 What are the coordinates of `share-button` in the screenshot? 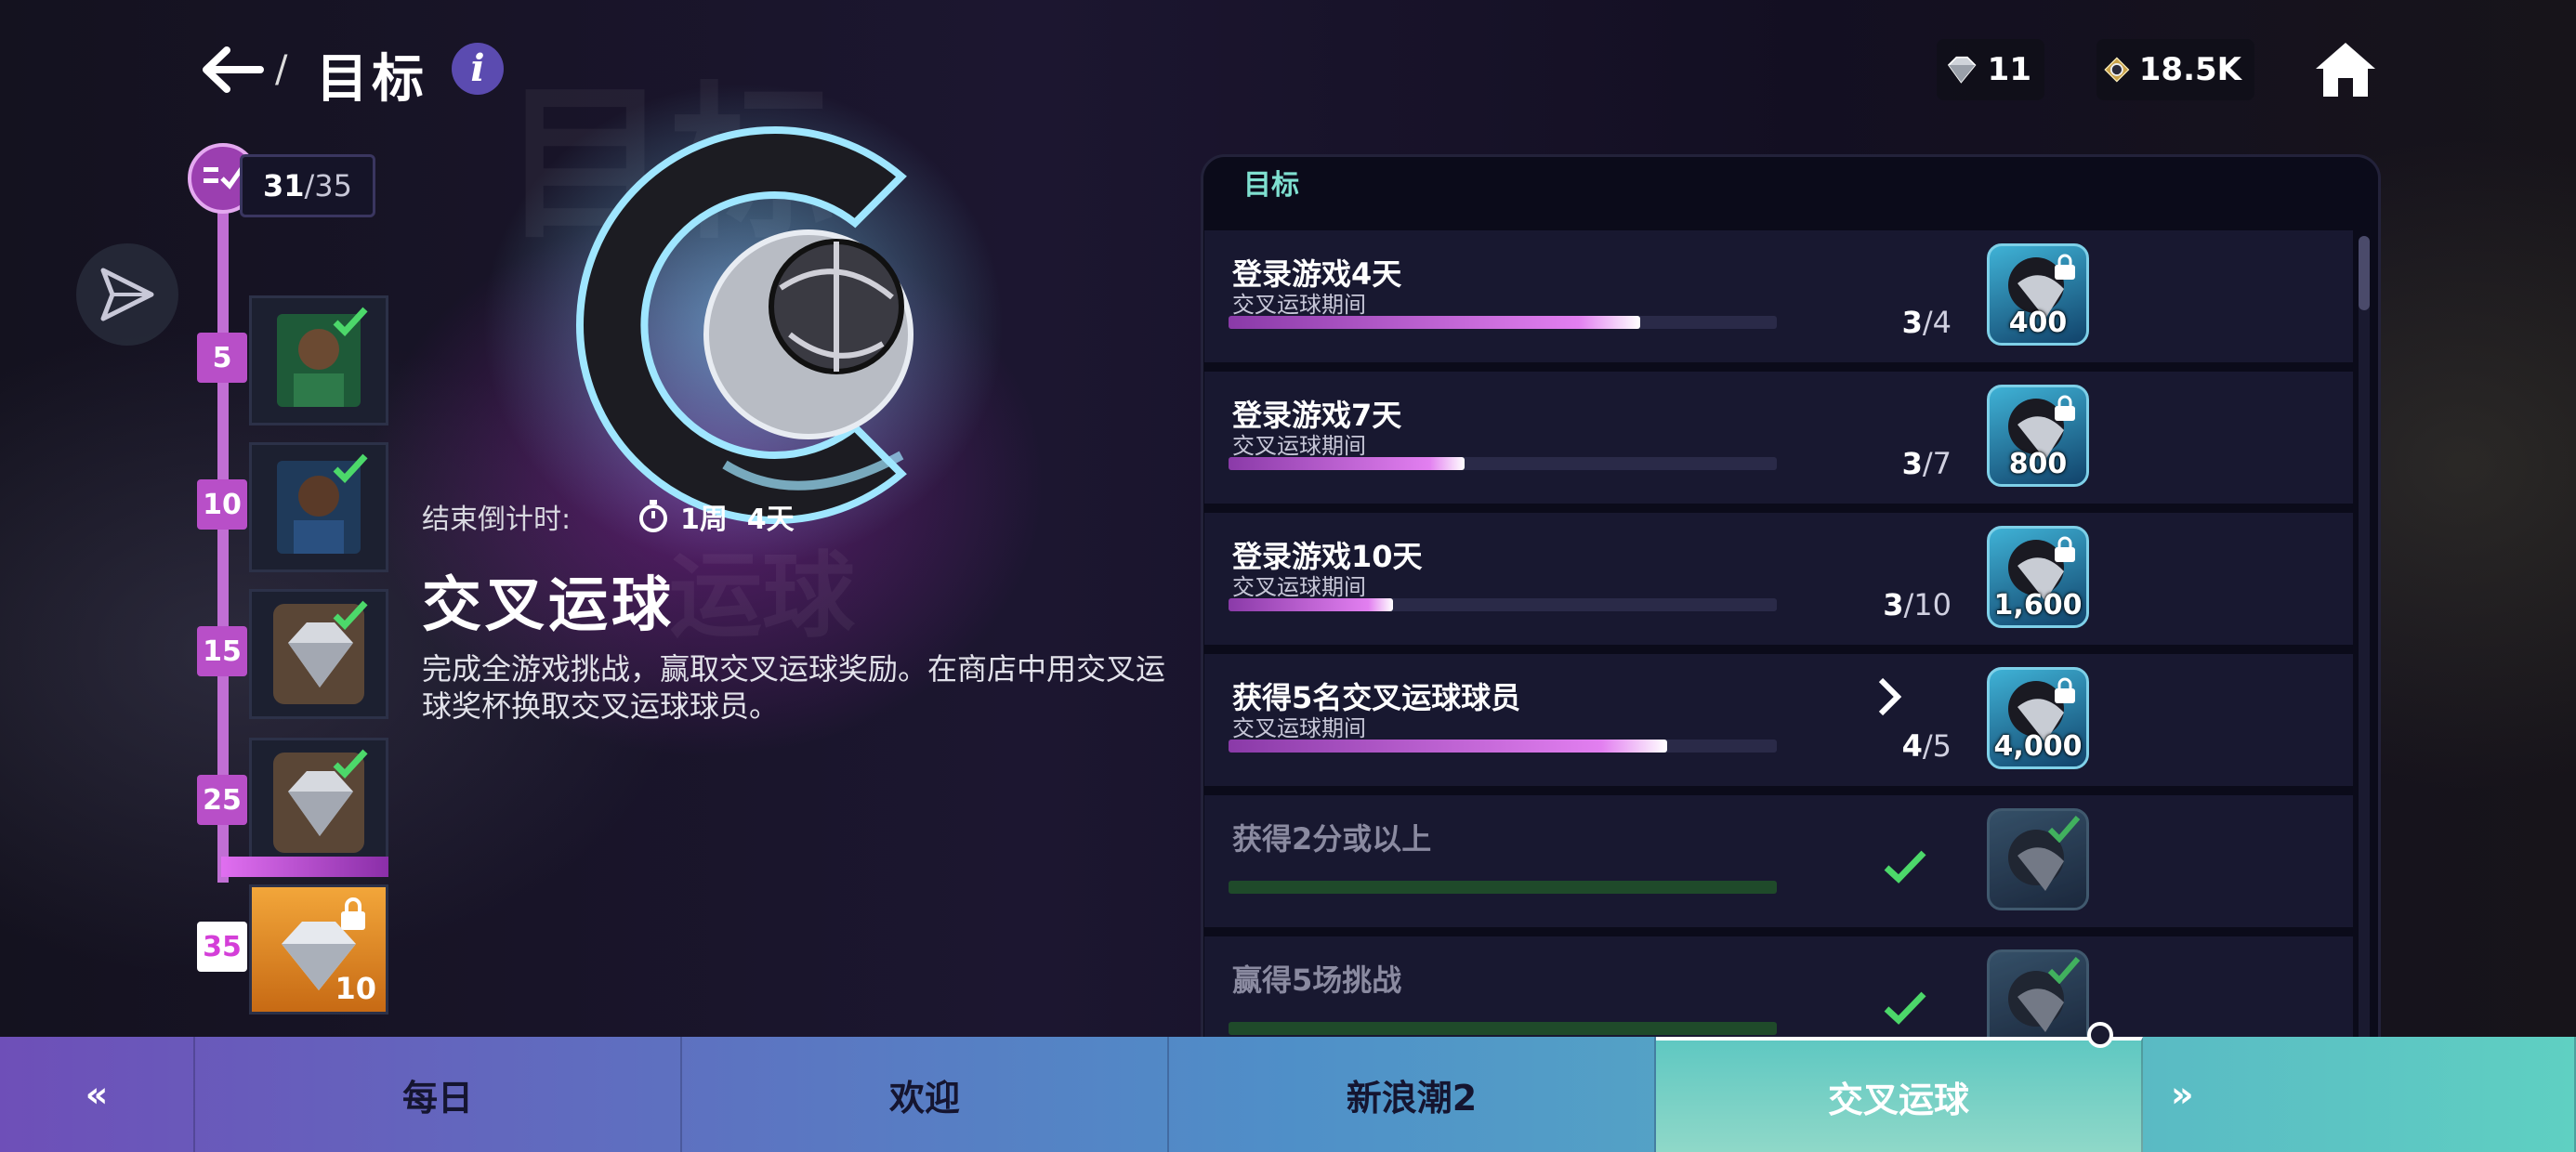 It's located at (127, 294).